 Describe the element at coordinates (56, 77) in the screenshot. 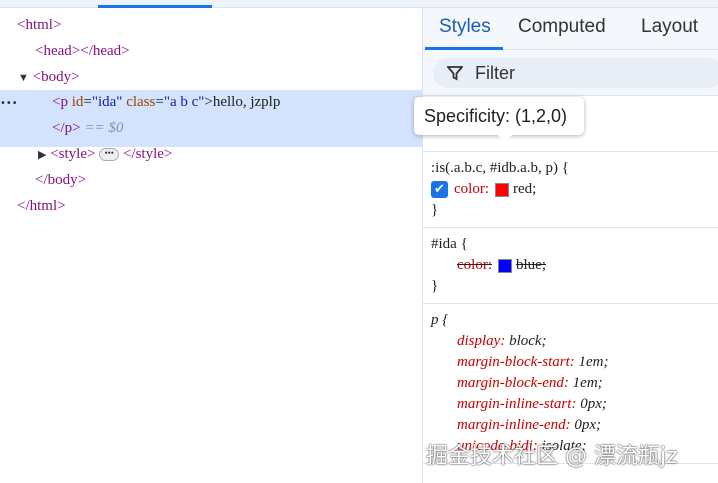

I see `tag: <body>` at that location.